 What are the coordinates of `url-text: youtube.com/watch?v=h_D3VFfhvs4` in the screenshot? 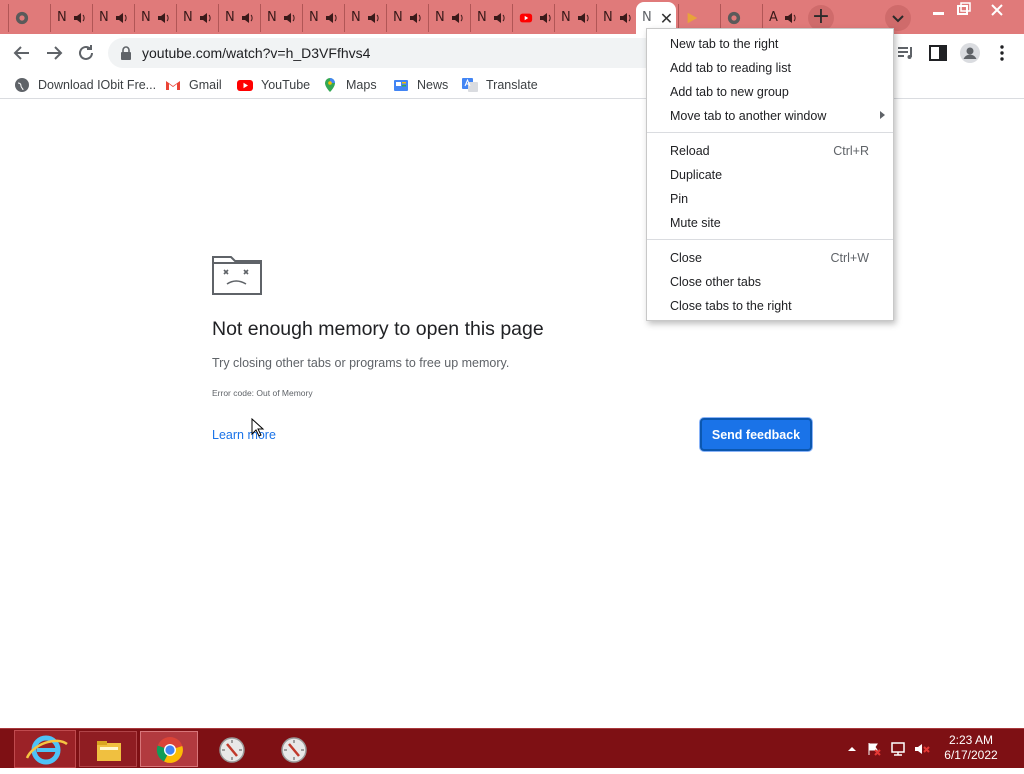 It's located at (256, 53).